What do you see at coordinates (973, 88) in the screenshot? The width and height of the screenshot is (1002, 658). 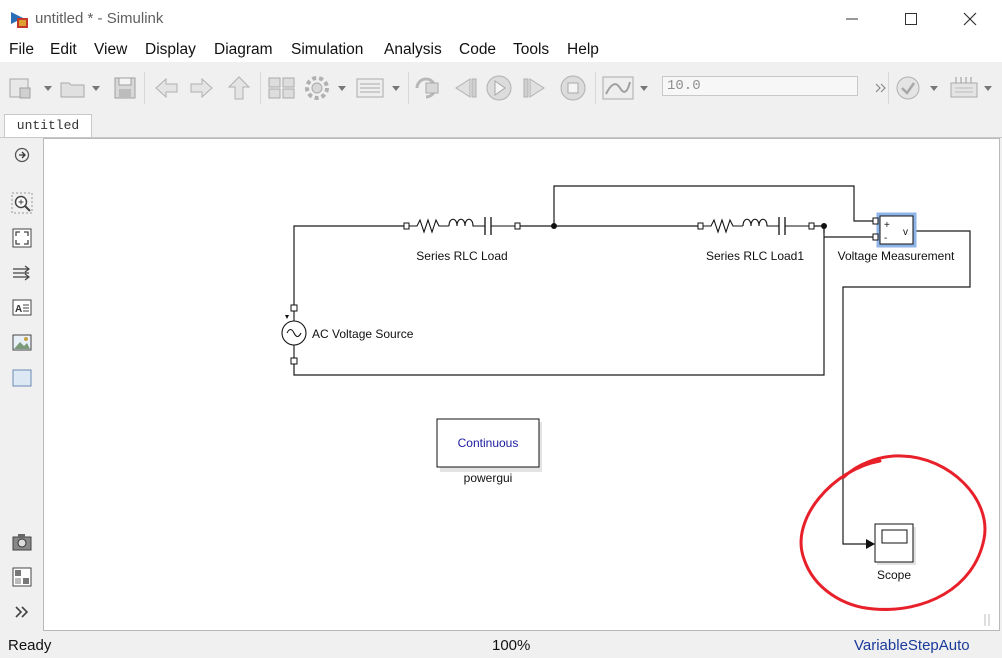 I see `build-button` at bounding box center [973, 88].